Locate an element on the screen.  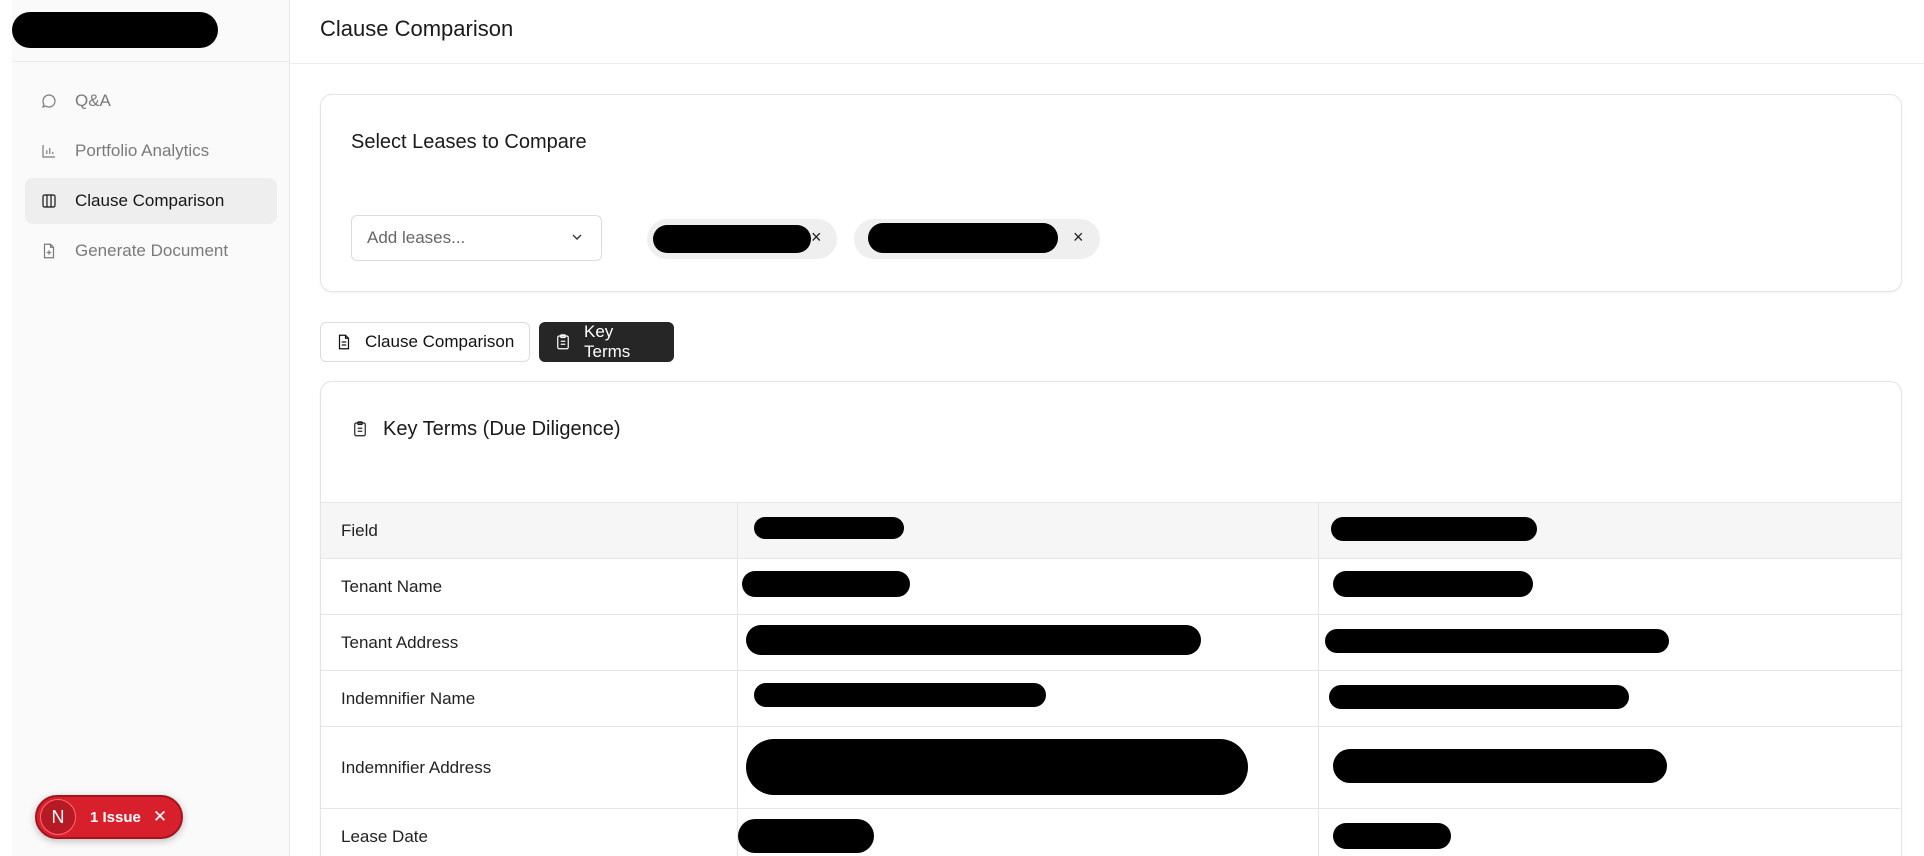
sidebar-item-label: Generate Document is located at coordinates (152, 250).